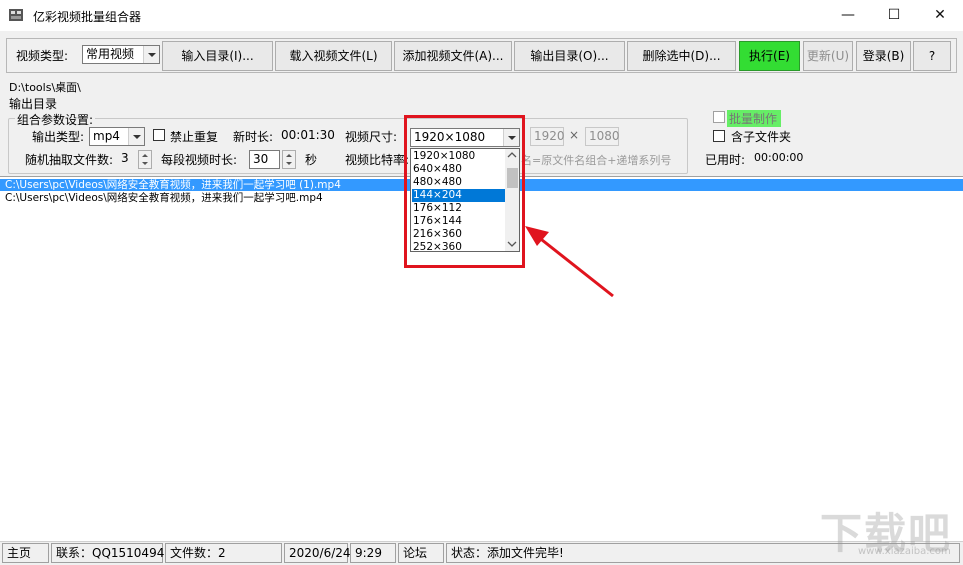 Image resolution: width=963 pixels, height=565 pixels. What do you see at coordinates (110, 54) in the screenshot?
I see `video-type-value: 常用视频` at bounding box center [110, 54].